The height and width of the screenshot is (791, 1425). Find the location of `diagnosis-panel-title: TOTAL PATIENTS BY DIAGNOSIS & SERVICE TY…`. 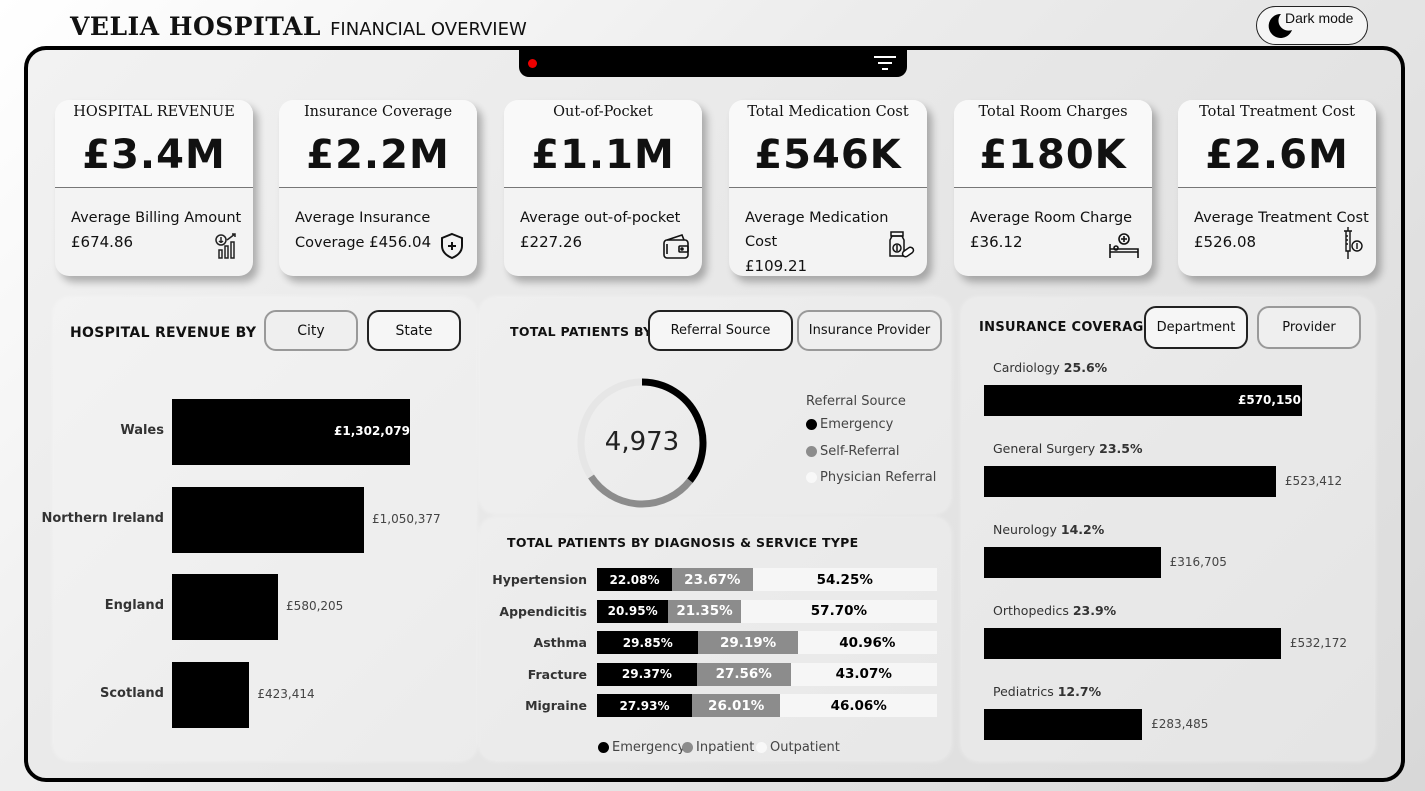

diagnosis-panel-title: TOTAL PATIENTS BY DIAGNOSIS & SERVICE TY… is located at coordinates (683, 542).